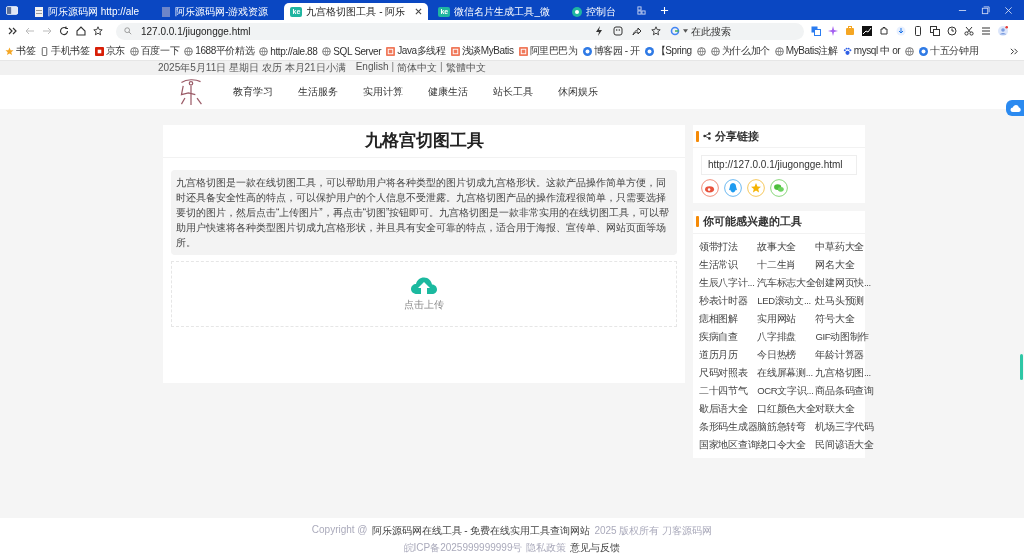  I want to click on tool-link: 机场三字代码, so click(844, 426).